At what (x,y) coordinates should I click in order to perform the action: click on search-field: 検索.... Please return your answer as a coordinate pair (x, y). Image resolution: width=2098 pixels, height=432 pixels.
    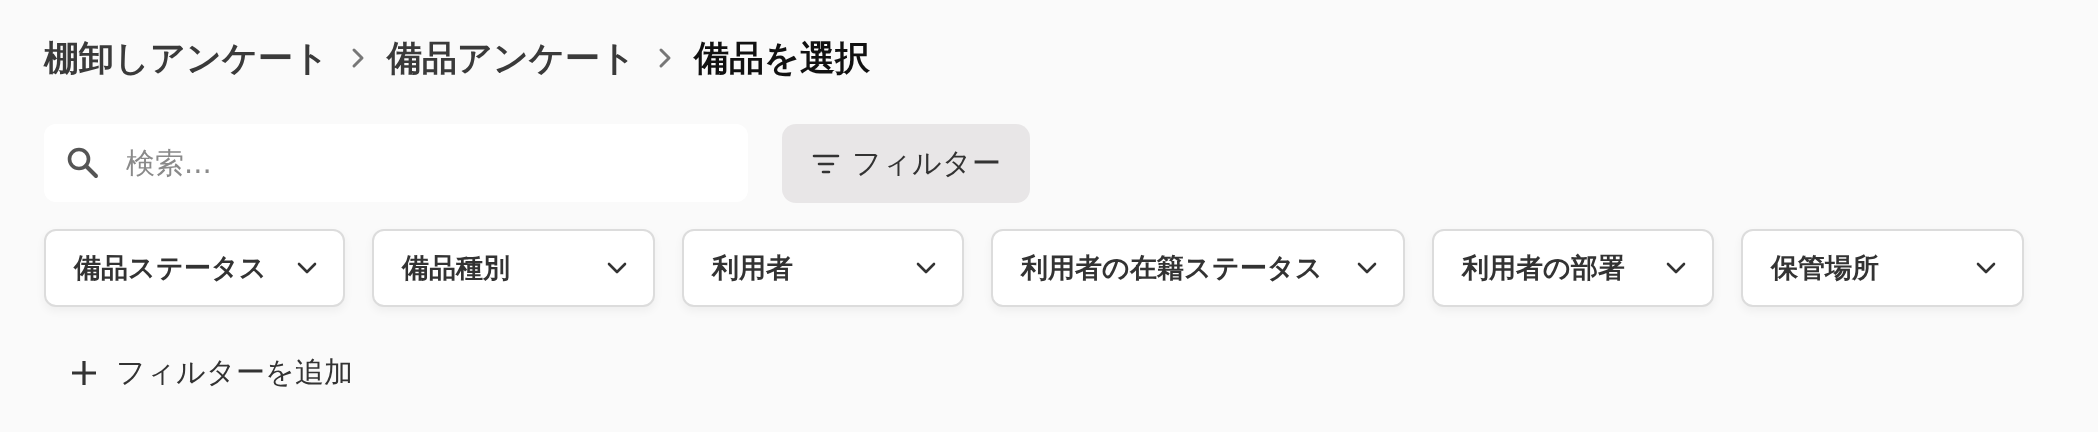
    Looking at the image, I should click on (396, 163).